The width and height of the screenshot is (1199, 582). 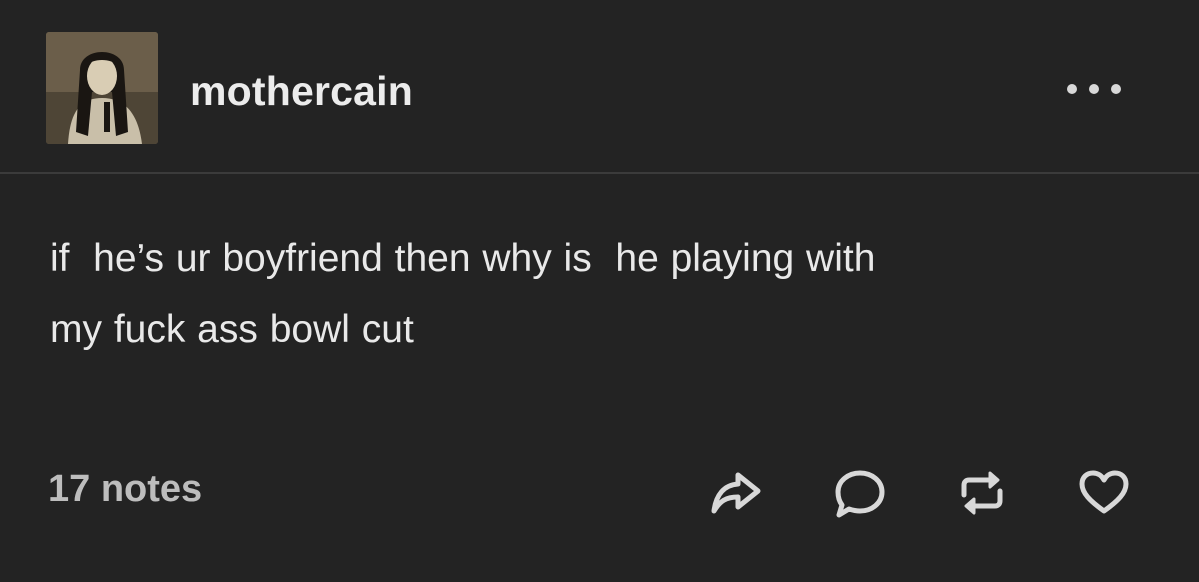 What do you see at coordinates (125, 489) in the screenshot?
I see `notes-count: 17 notes` at bounding box center [125, 489].